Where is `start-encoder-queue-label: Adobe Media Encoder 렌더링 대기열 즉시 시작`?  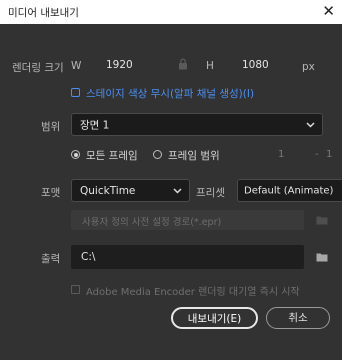 start-encoder-queue-label: Adobe Media Encoder 렌더링 대기열 즉시 시작 is located at coordinates (193, 292).